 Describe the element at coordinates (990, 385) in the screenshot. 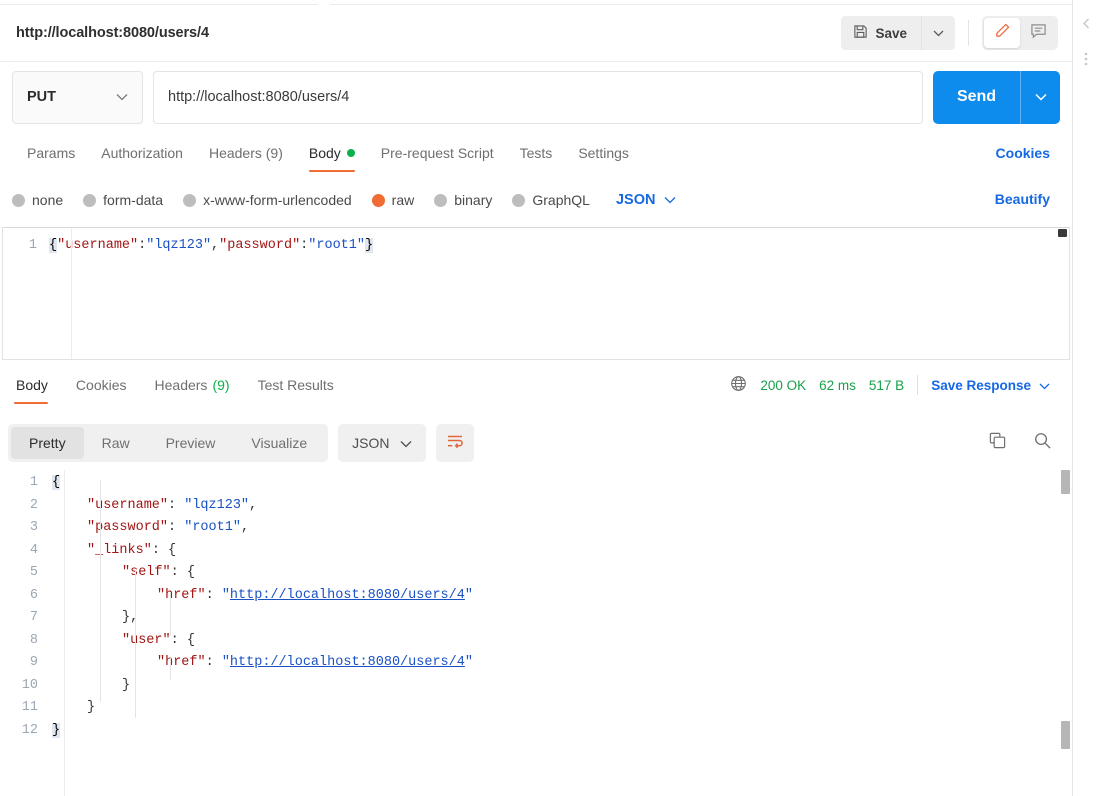

I see `save-response-button: Save Response` at that location.